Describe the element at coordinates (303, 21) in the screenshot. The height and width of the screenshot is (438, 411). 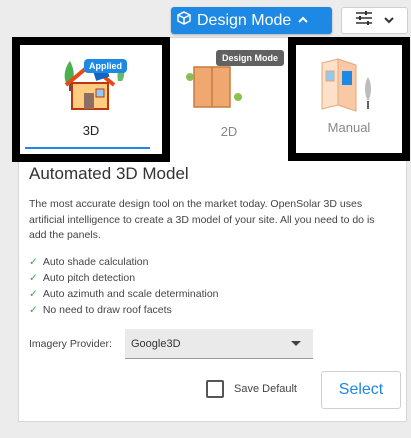
I see `chevron-up-icon` at that location.